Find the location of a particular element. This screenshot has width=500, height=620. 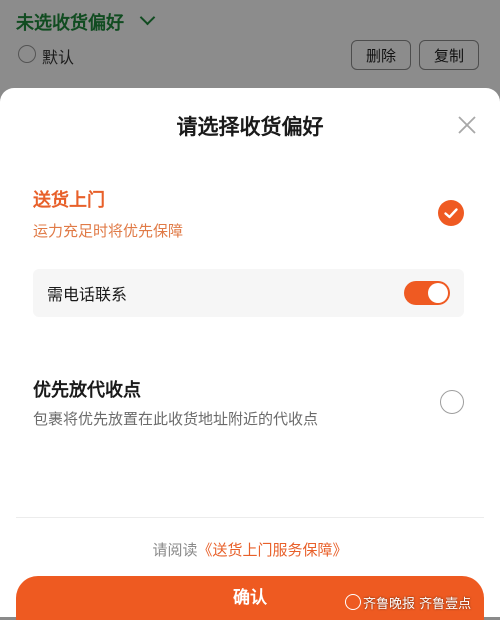

newspaper-logo-icon is located at coordinates (353, 602).